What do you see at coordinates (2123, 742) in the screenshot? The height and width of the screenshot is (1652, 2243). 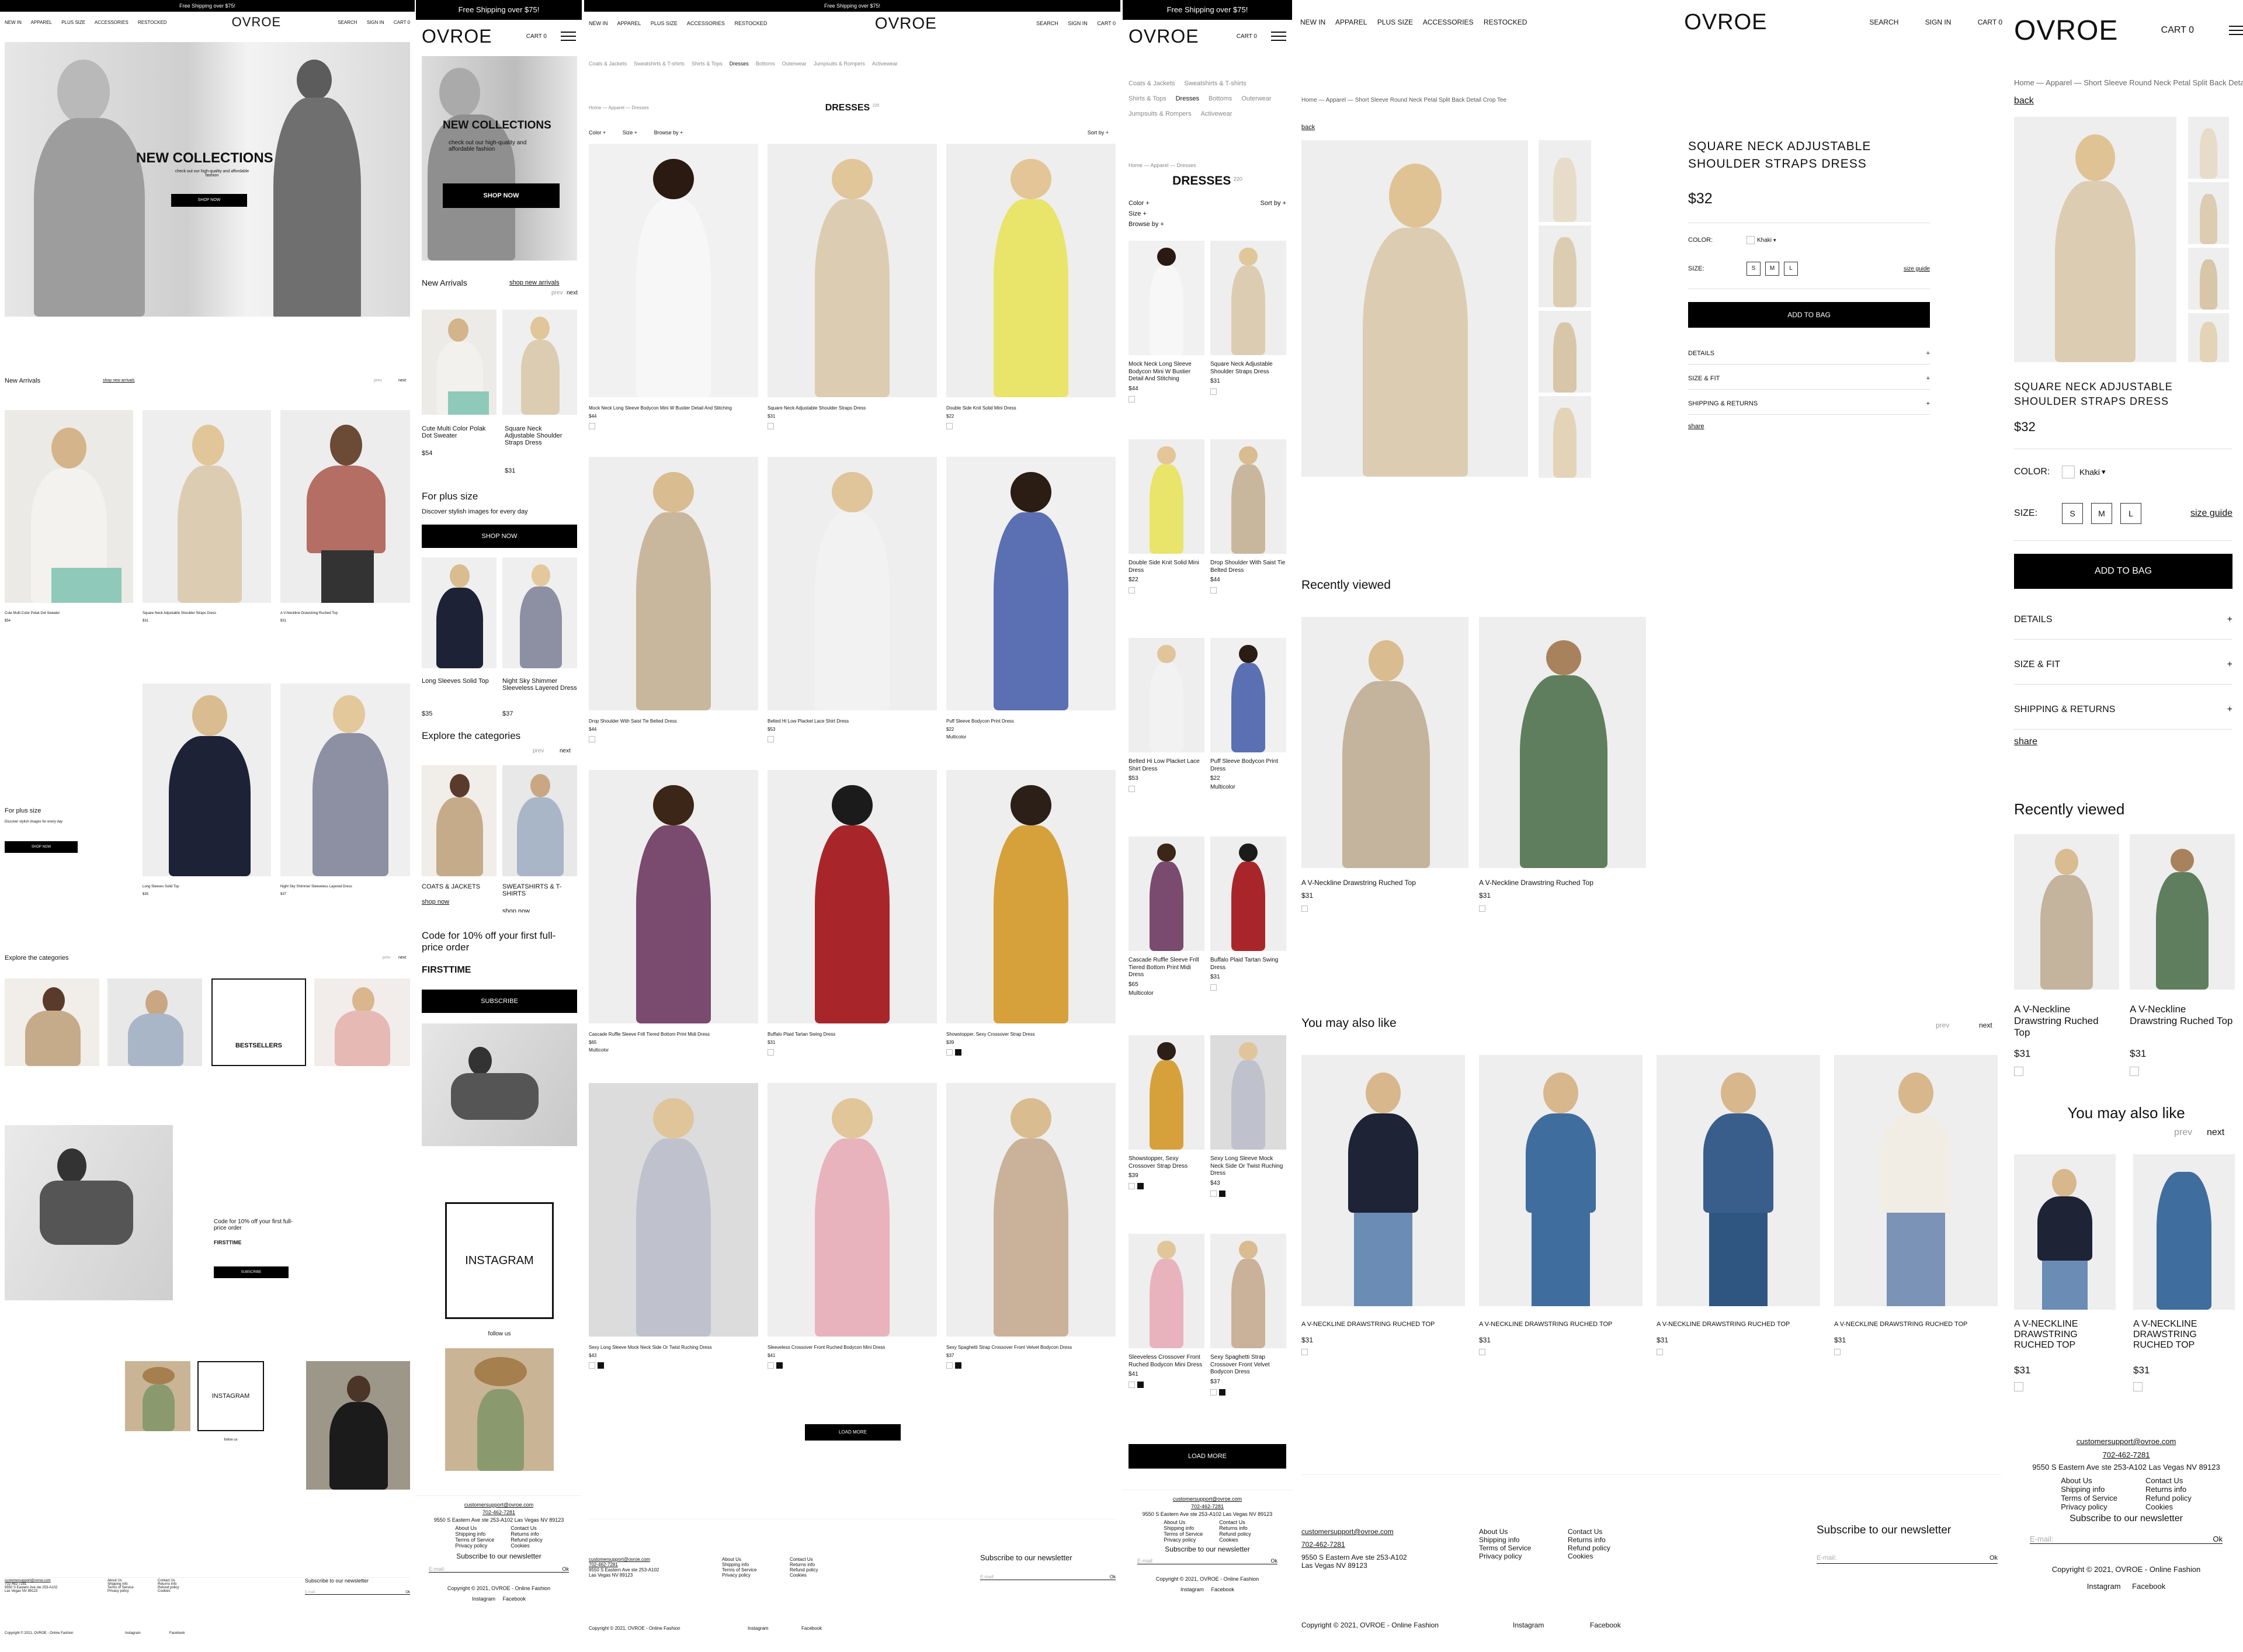 I see `share-link: share` at bounding box center [2123, 742].